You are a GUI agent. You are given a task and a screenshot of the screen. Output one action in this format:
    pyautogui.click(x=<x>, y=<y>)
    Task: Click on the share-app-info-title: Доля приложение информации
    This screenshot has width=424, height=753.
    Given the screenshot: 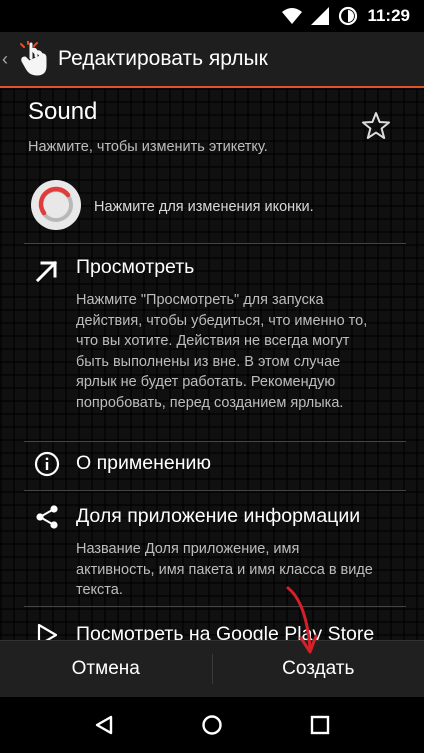 What is the action you would take?
    pyautogui.click(x=218, y=516)
    